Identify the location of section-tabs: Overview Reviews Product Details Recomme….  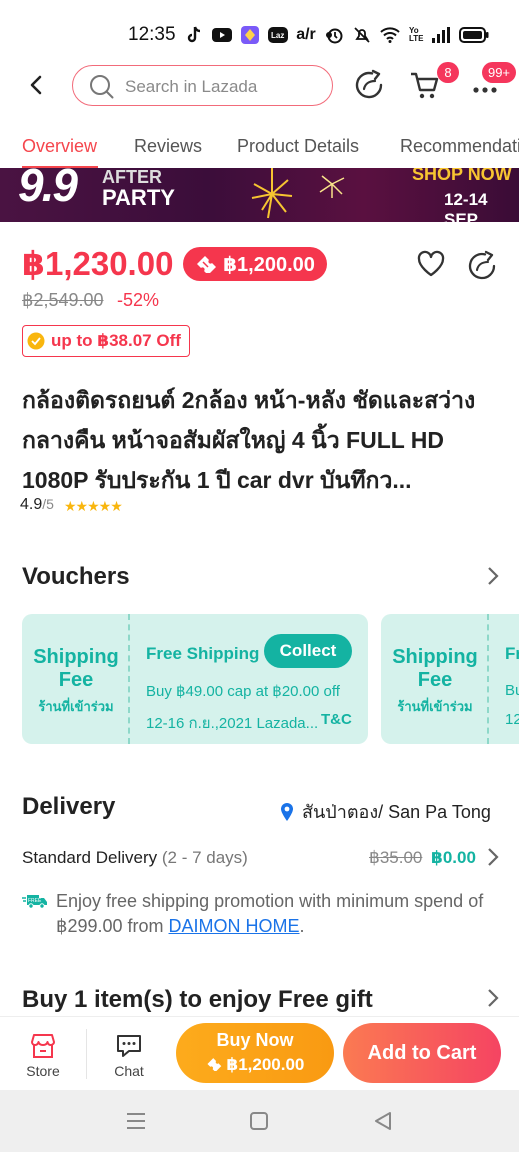
(259, 148).